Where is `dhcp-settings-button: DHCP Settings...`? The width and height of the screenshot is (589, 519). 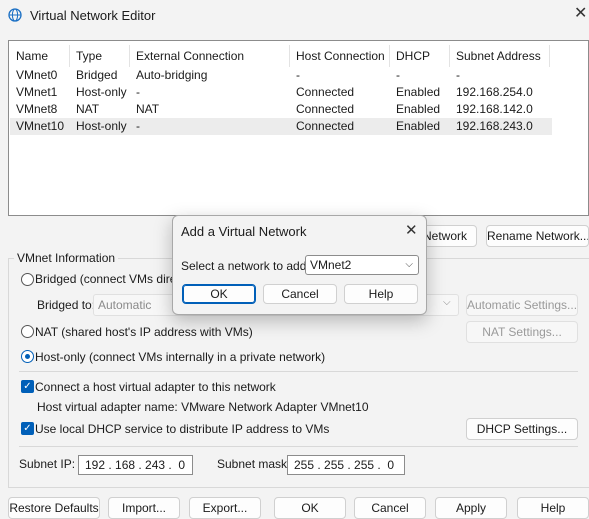 dhcp-settings-button: DHCP Settings... is located at coordinates (522, 429).